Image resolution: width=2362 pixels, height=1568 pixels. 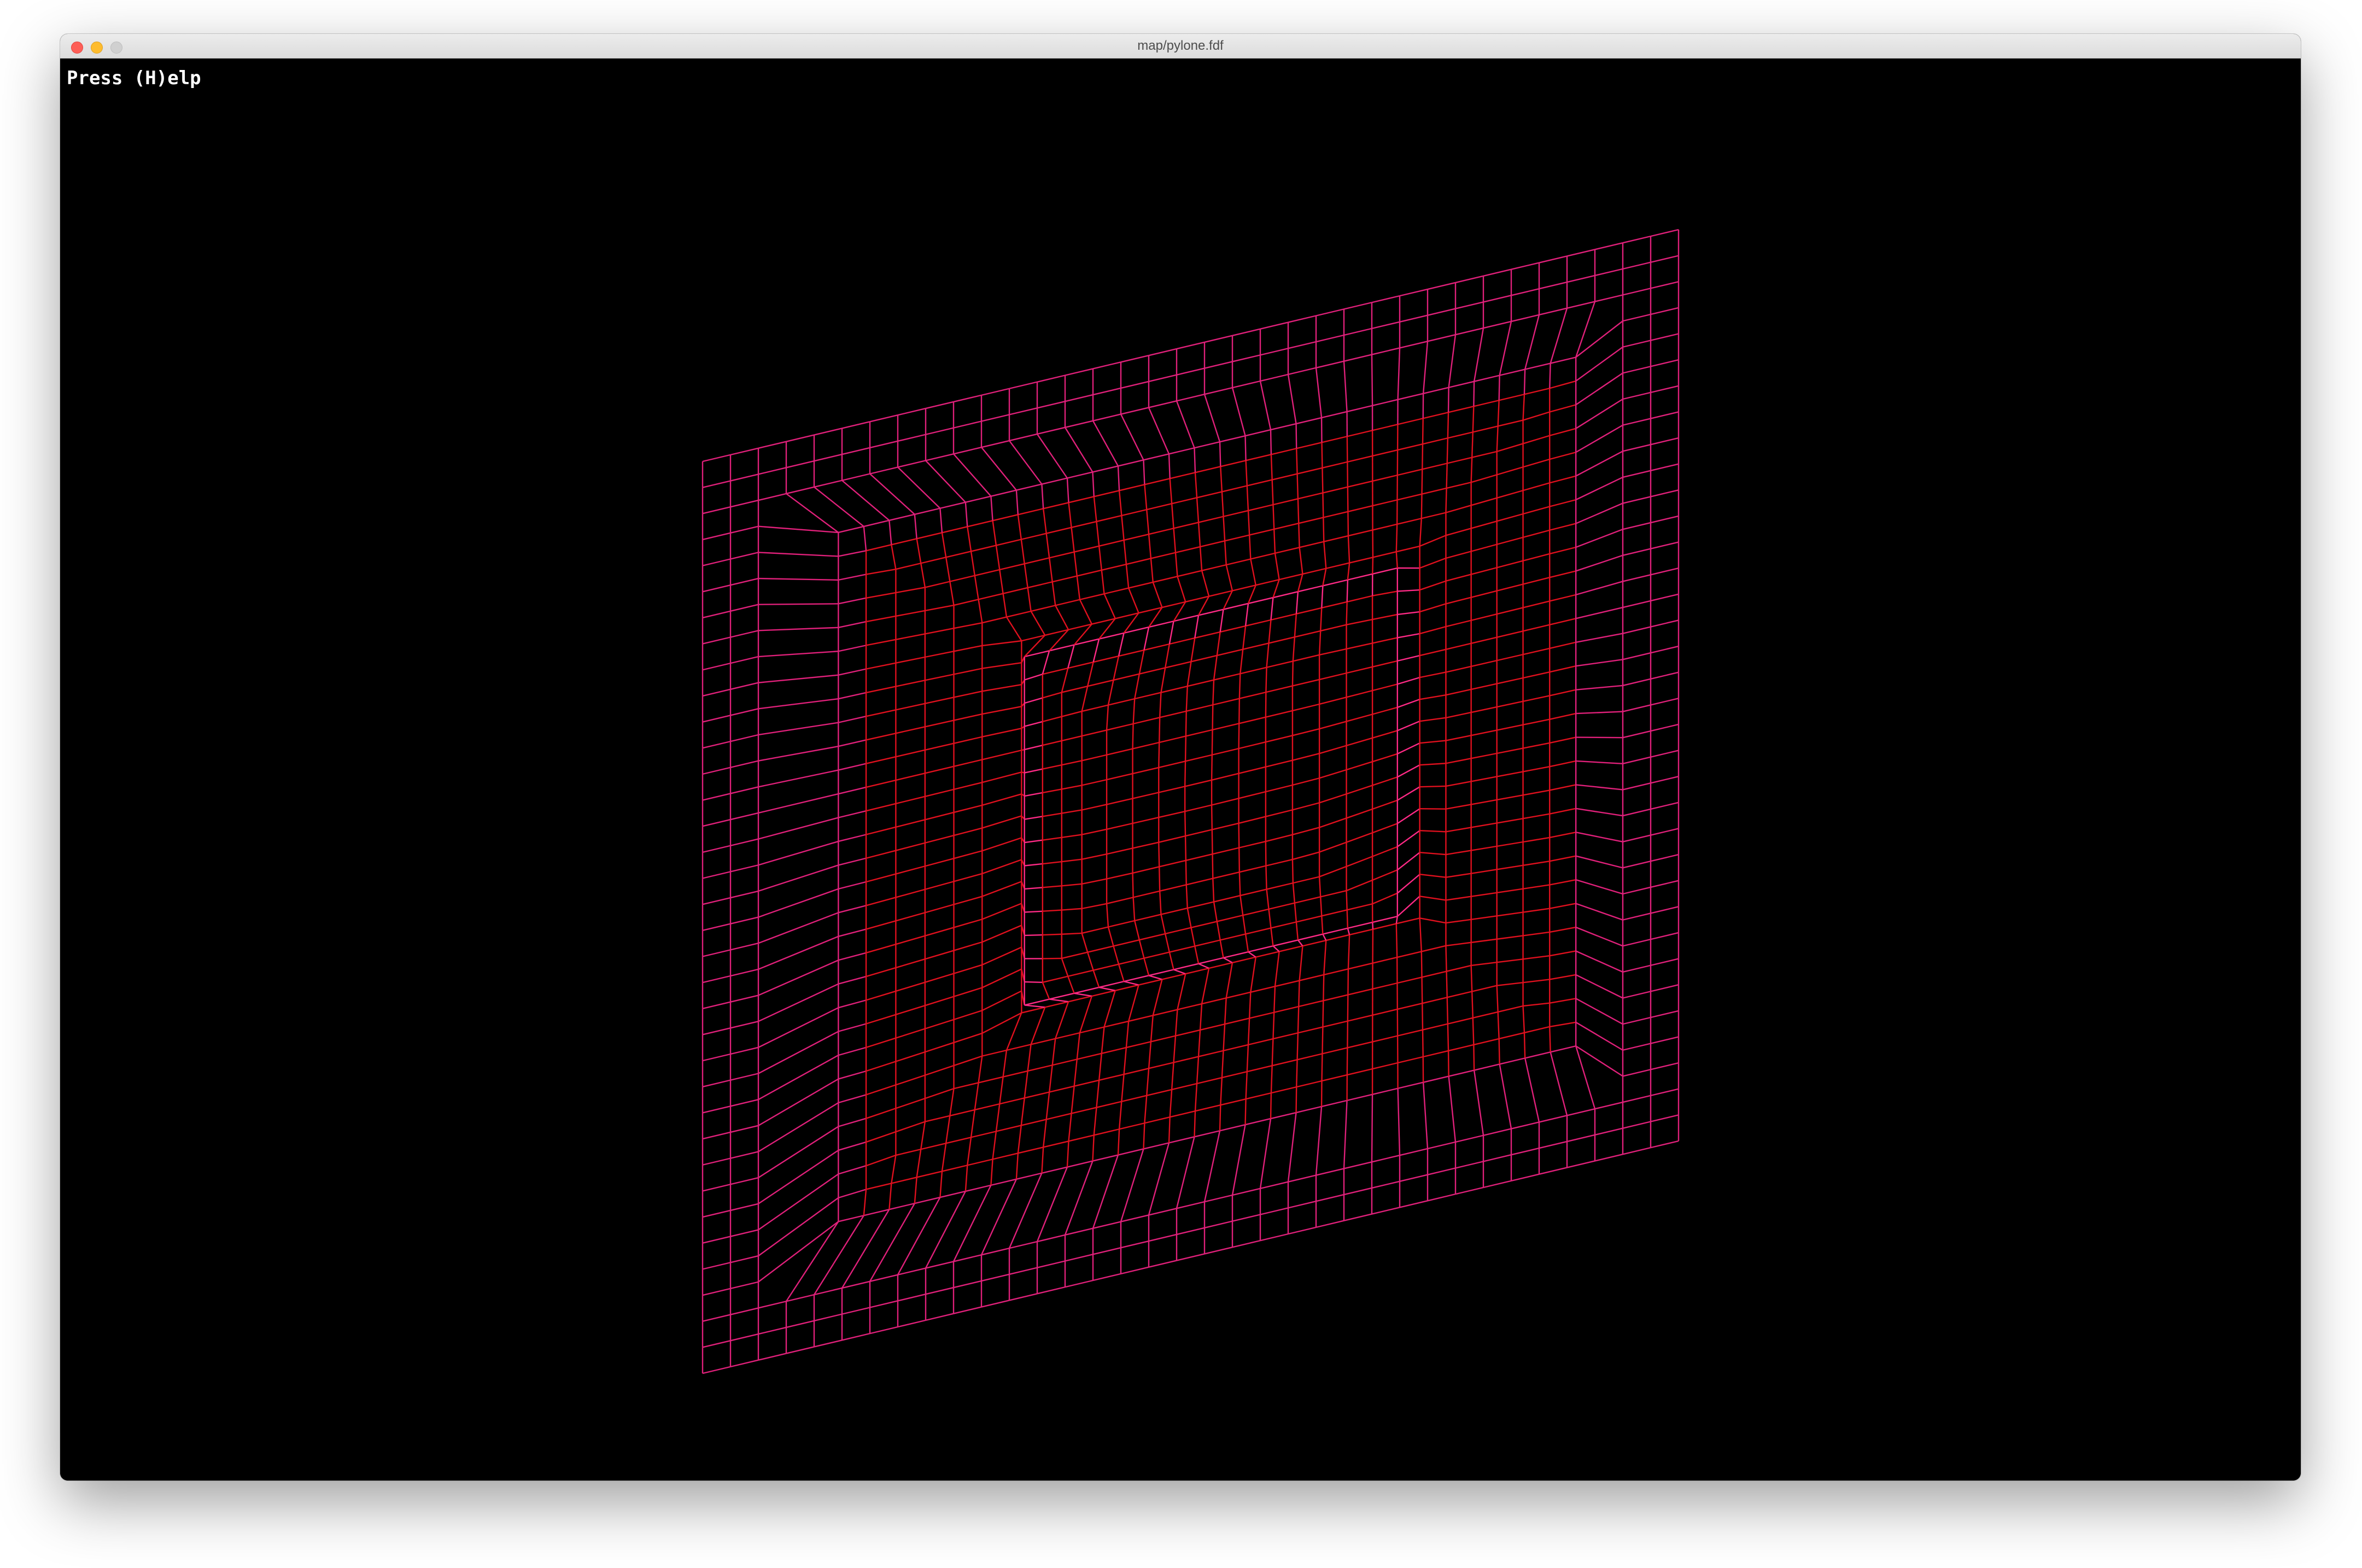 I want to click on title-bar: map/pylone.fdf, so click(x=1180, y=46).